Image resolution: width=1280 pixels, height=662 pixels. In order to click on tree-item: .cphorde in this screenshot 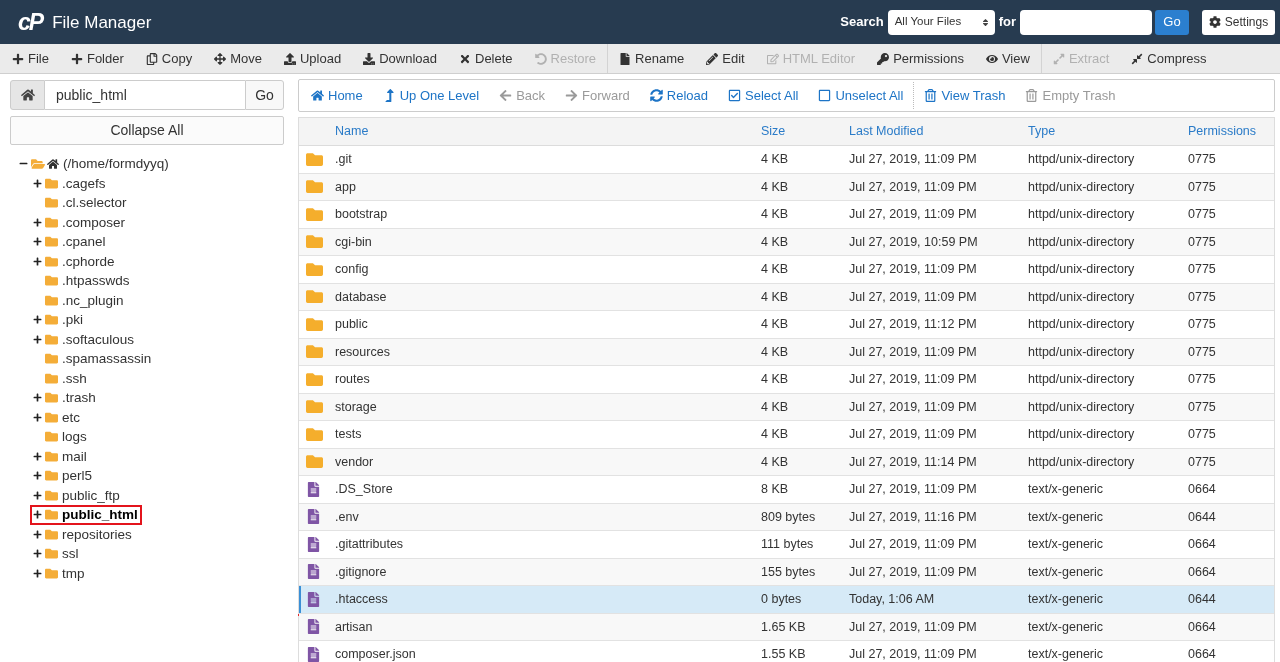, I will do `click(88, 261)`.